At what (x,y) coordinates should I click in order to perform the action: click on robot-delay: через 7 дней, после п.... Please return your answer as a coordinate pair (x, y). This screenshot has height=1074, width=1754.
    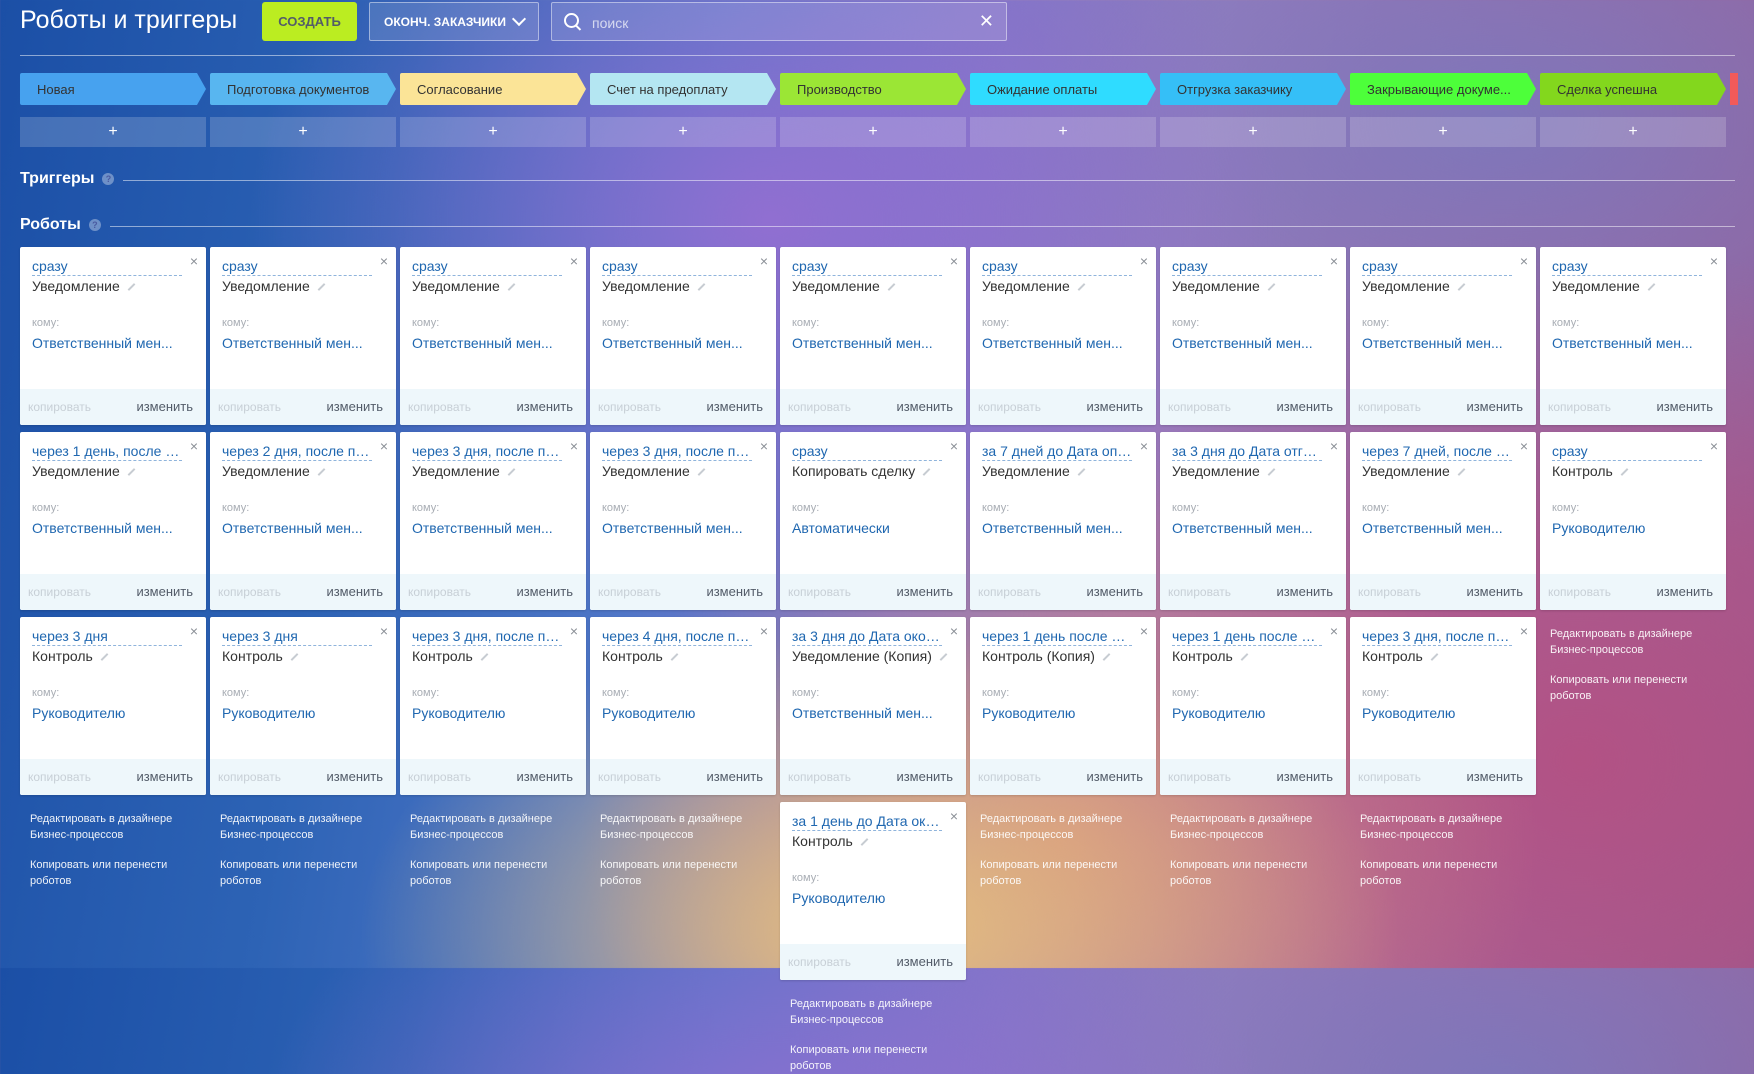
    Looking at the image, I should click on (1437, 452).